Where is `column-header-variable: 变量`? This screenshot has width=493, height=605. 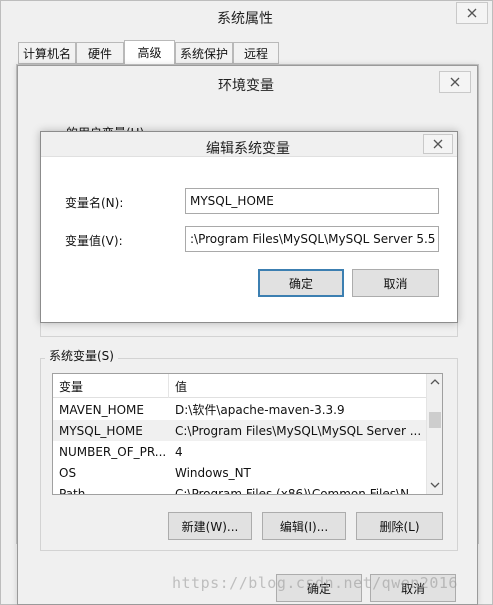 column-header-variable: 变量 is located at coordinates (111, 386).